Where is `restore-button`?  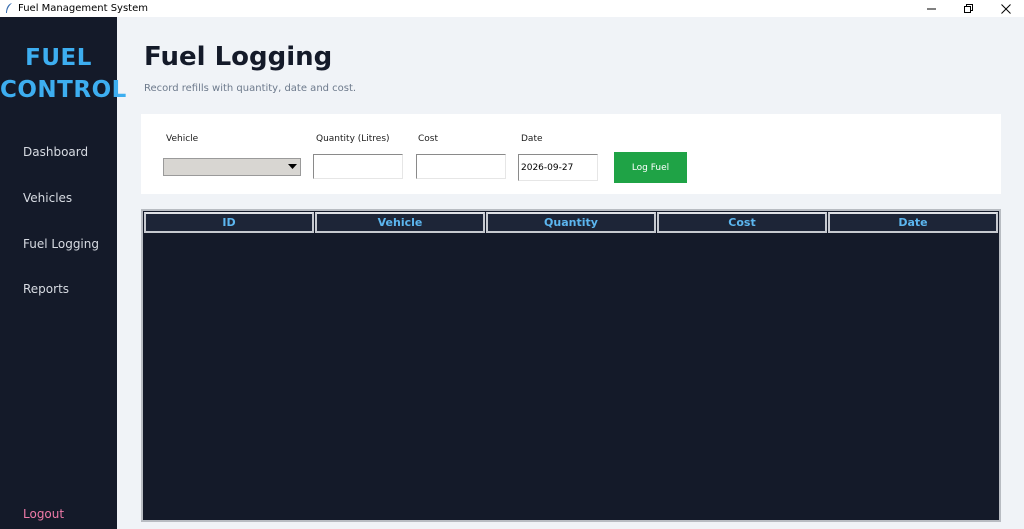
restore-button is located at coordinates (968, 8).